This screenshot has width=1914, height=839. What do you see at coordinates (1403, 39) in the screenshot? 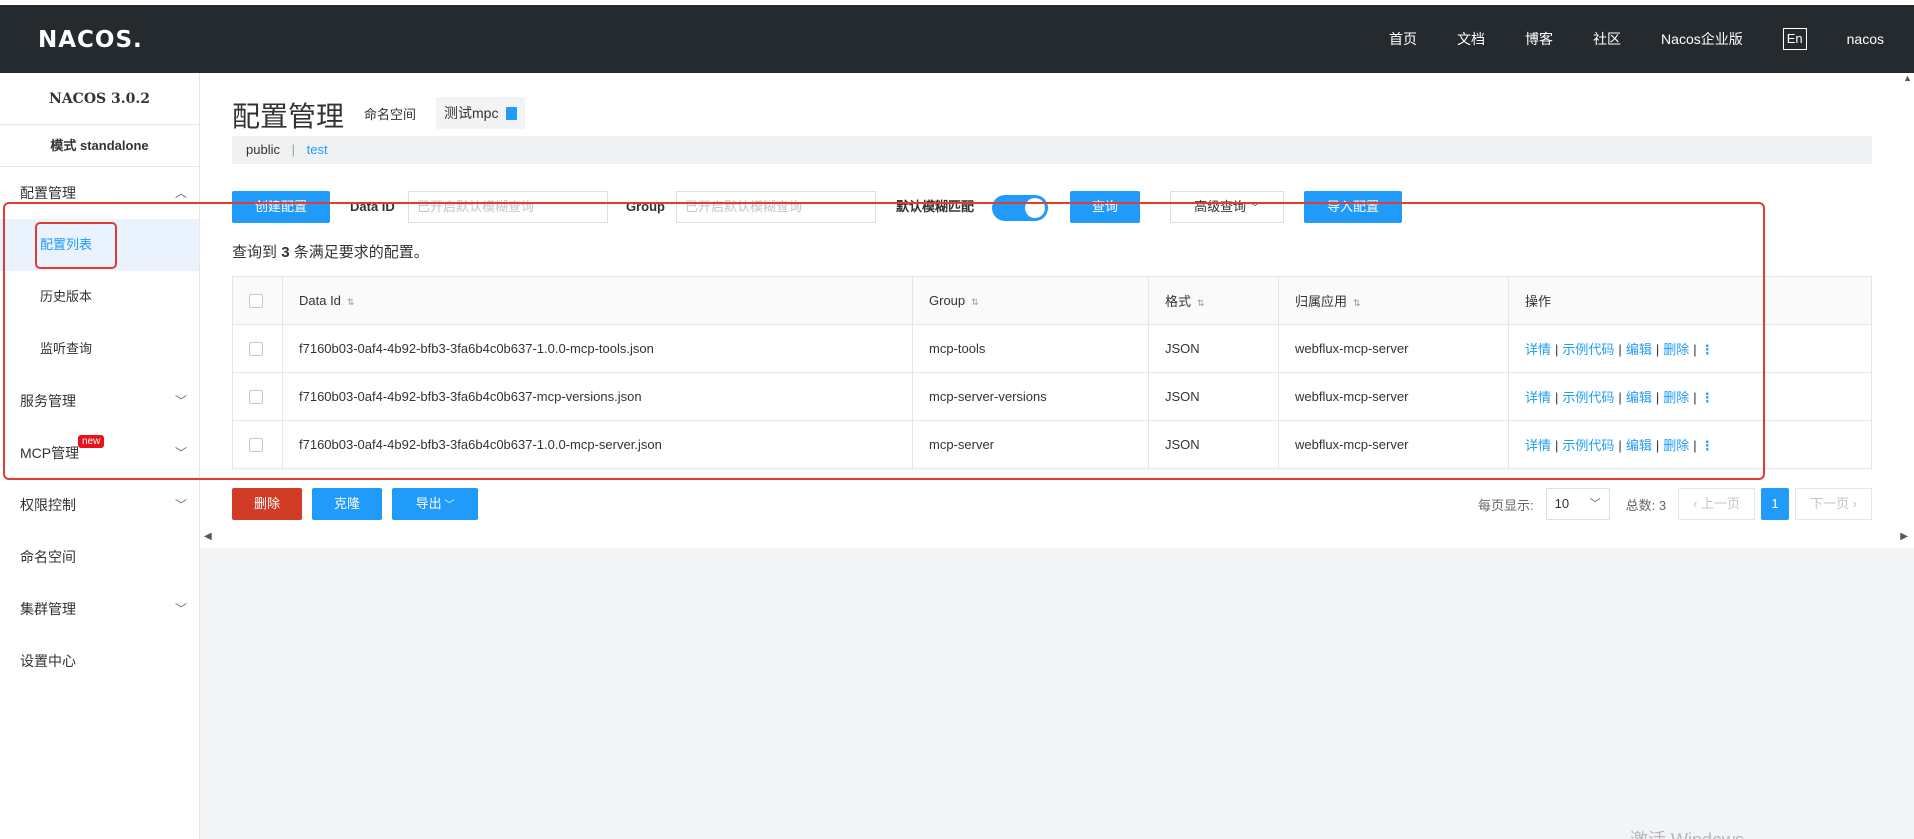
I see `nav-home: 首页` at bounding box center [1403, 39].